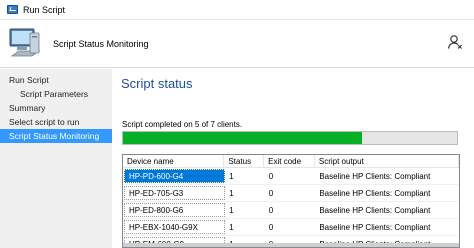  Describe the element at coordinates (157, 83) in the screenshot. I see `section-title: Script status` at that location.